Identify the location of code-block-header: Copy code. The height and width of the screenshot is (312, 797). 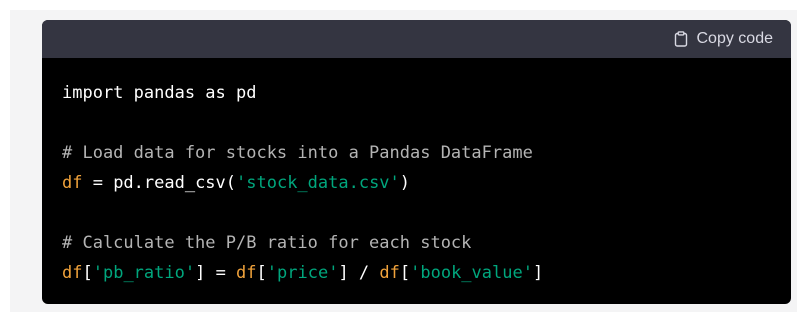
(416, 39).